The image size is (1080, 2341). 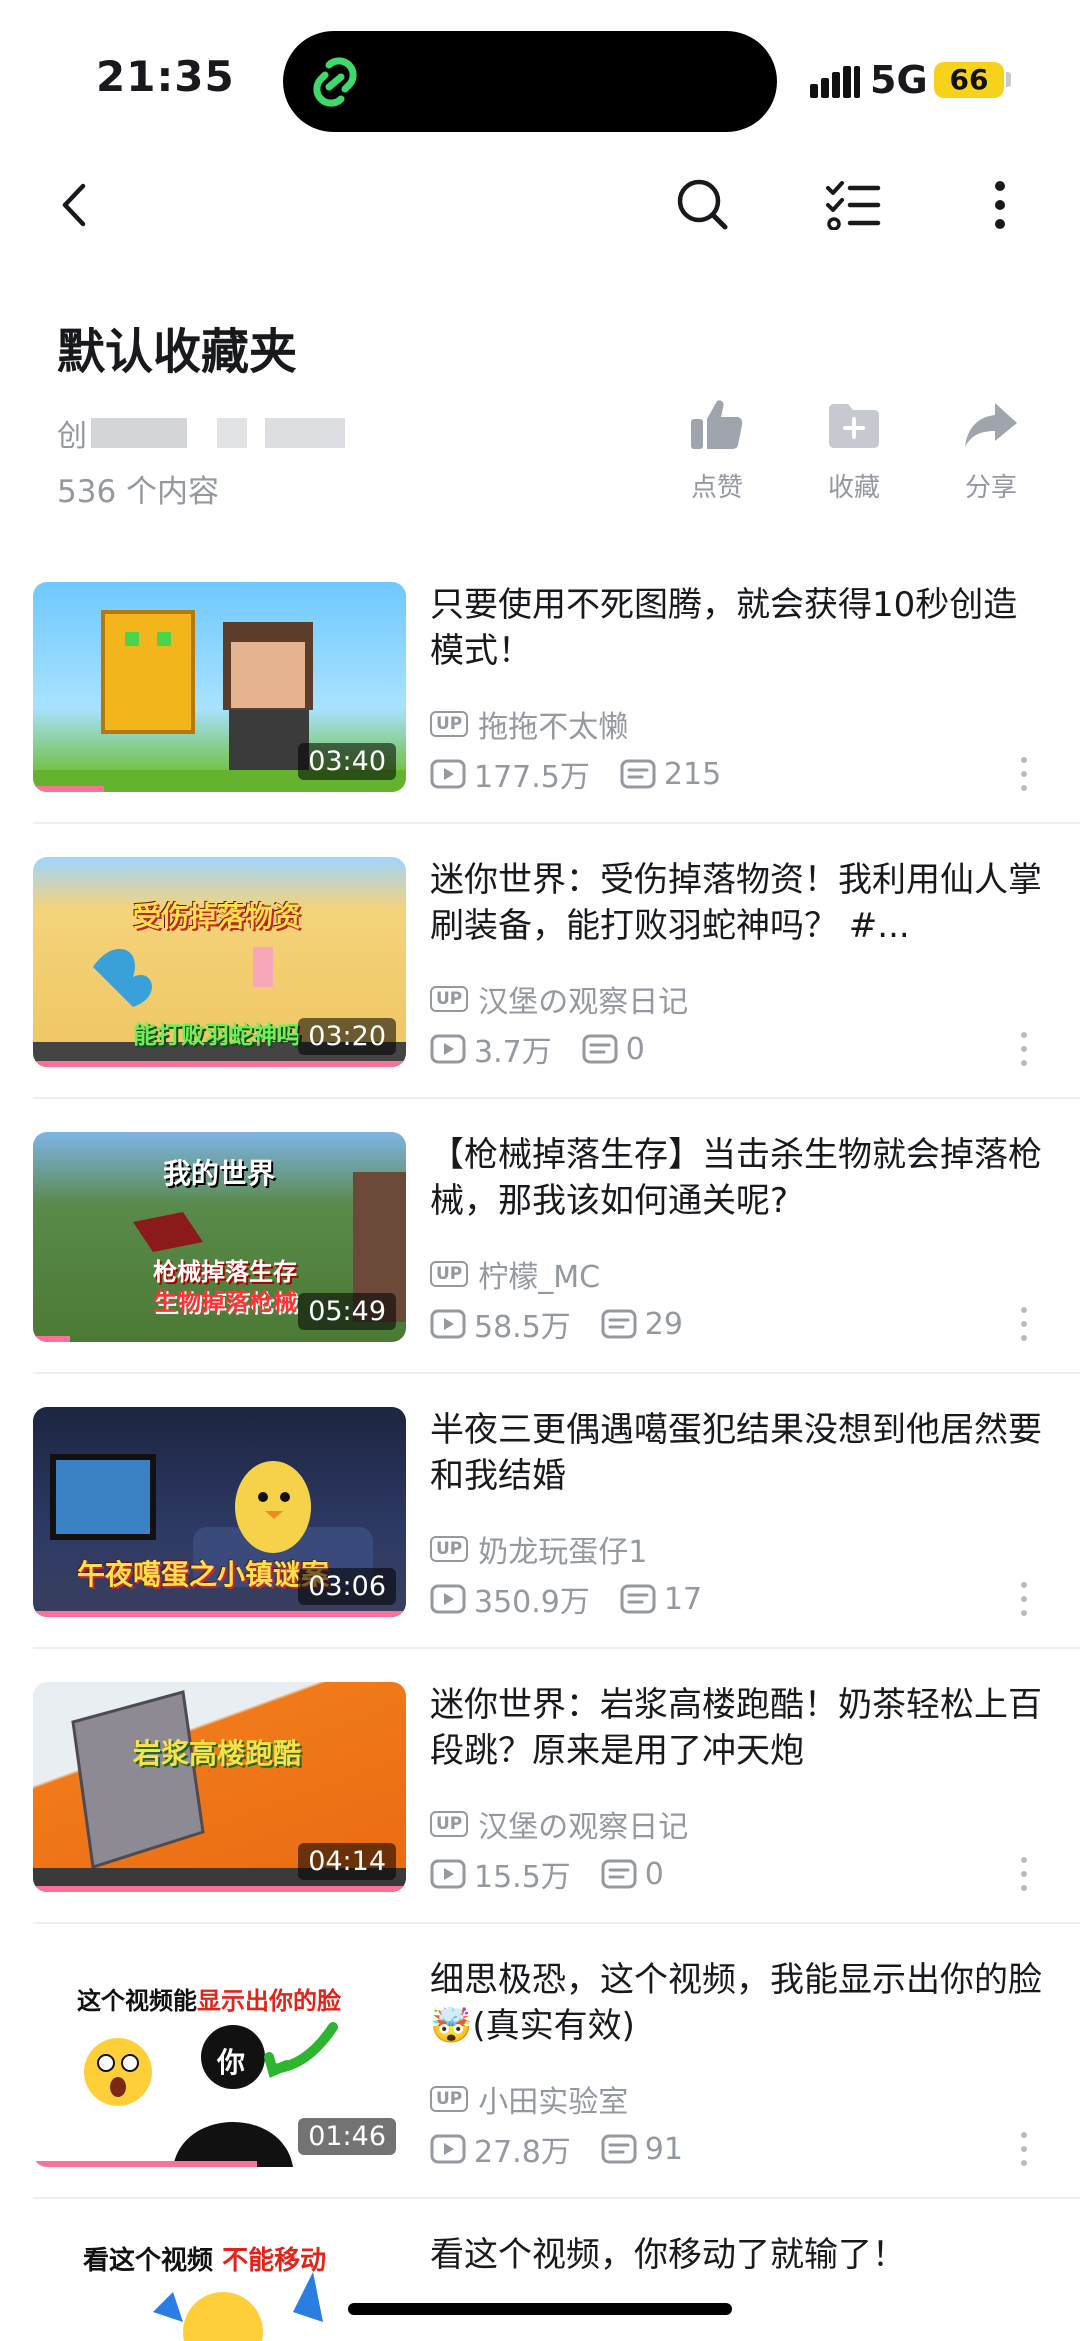 I want to click on folder-title: 默认收藏夹, so click(x=177, y=352).